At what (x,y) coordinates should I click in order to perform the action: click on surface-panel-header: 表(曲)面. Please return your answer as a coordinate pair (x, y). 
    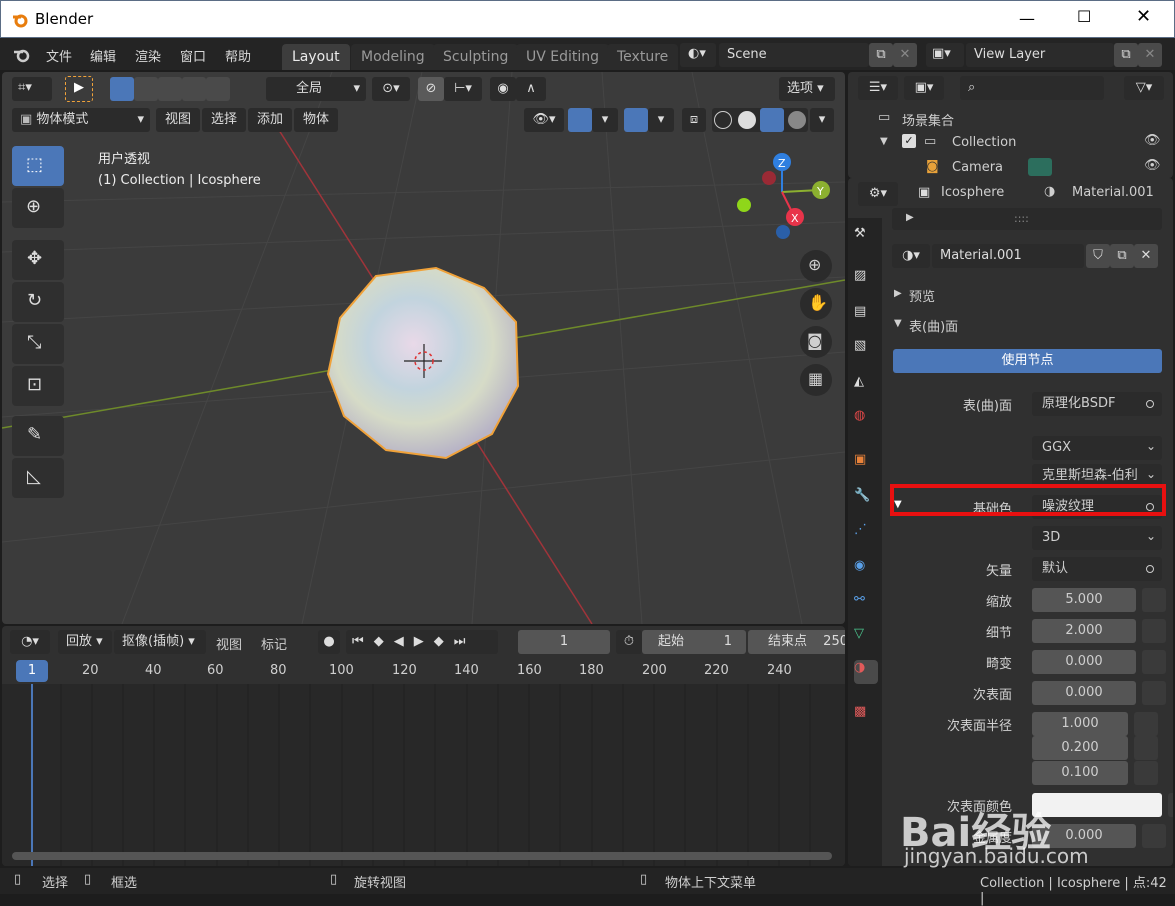
    Looking at the image, I should click on (933, 325).